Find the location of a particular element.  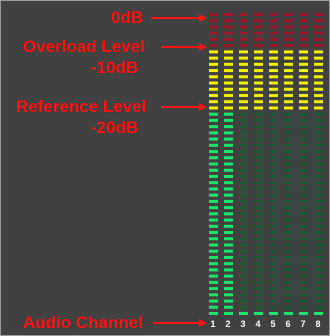

audio-channel-label: Audio Channel is located at coordinates (83, 322).